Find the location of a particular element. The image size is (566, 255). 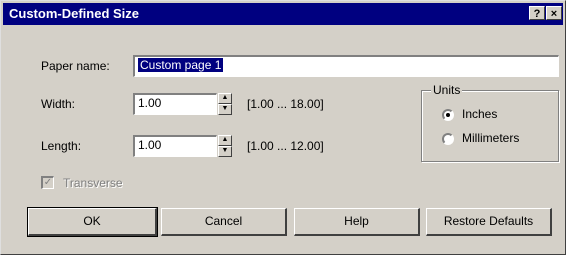

title-bar: Custom-Defined Size ? × is located at coordinates (283, 14).